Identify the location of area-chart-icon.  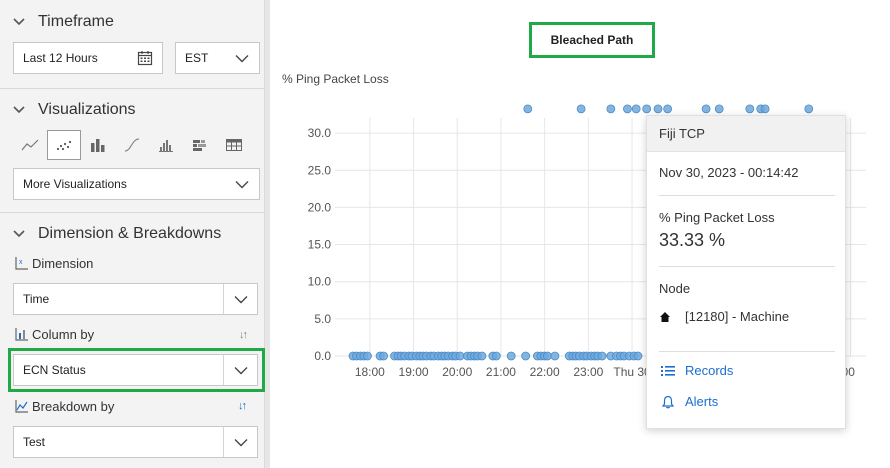
(21, 406).